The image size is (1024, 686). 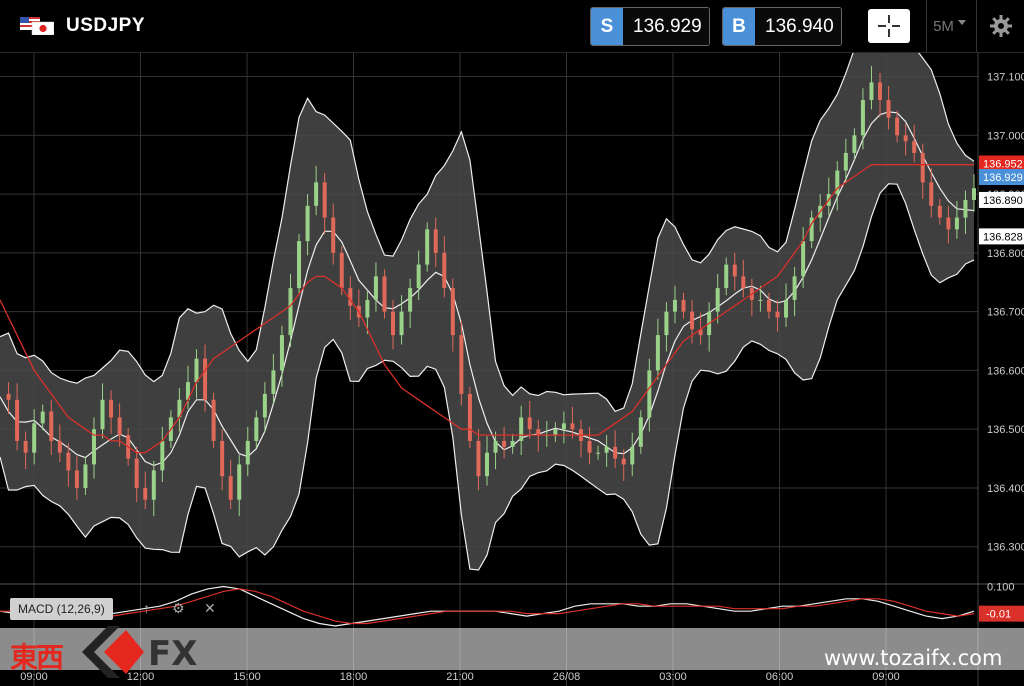 I want to click on timeframe-selector: 5M, so click(x=949, y=26).